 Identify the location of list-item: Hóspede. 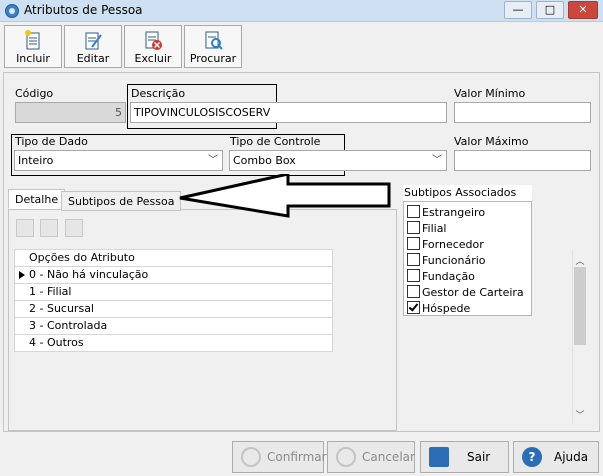
(467, 309).